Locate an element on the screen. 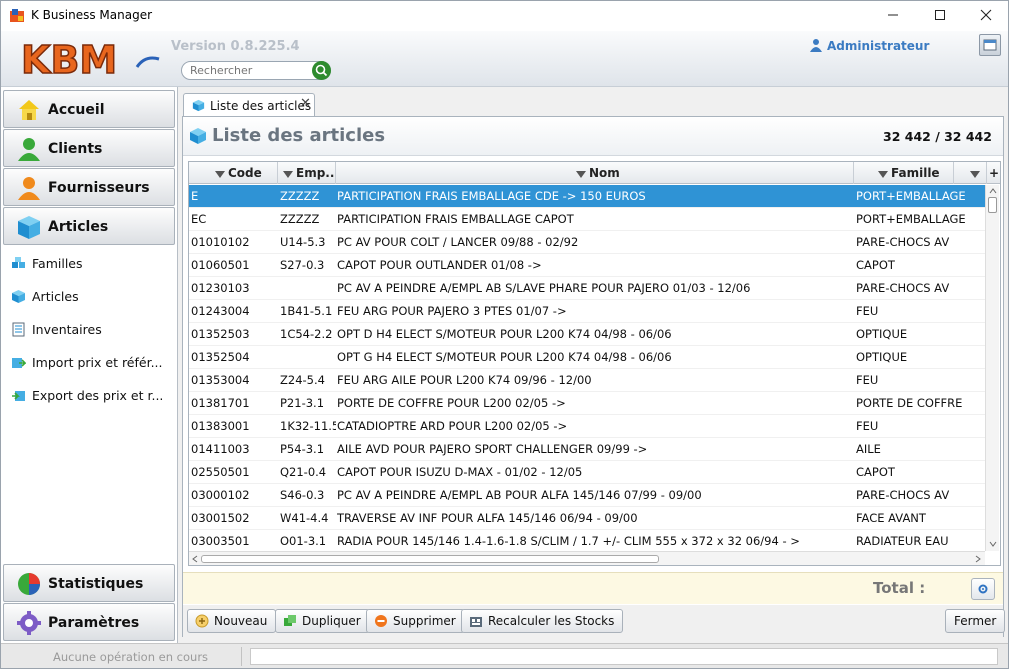 This screenshot has height=669, width=1009. total-settings-button is located at coordinates (983, 589).